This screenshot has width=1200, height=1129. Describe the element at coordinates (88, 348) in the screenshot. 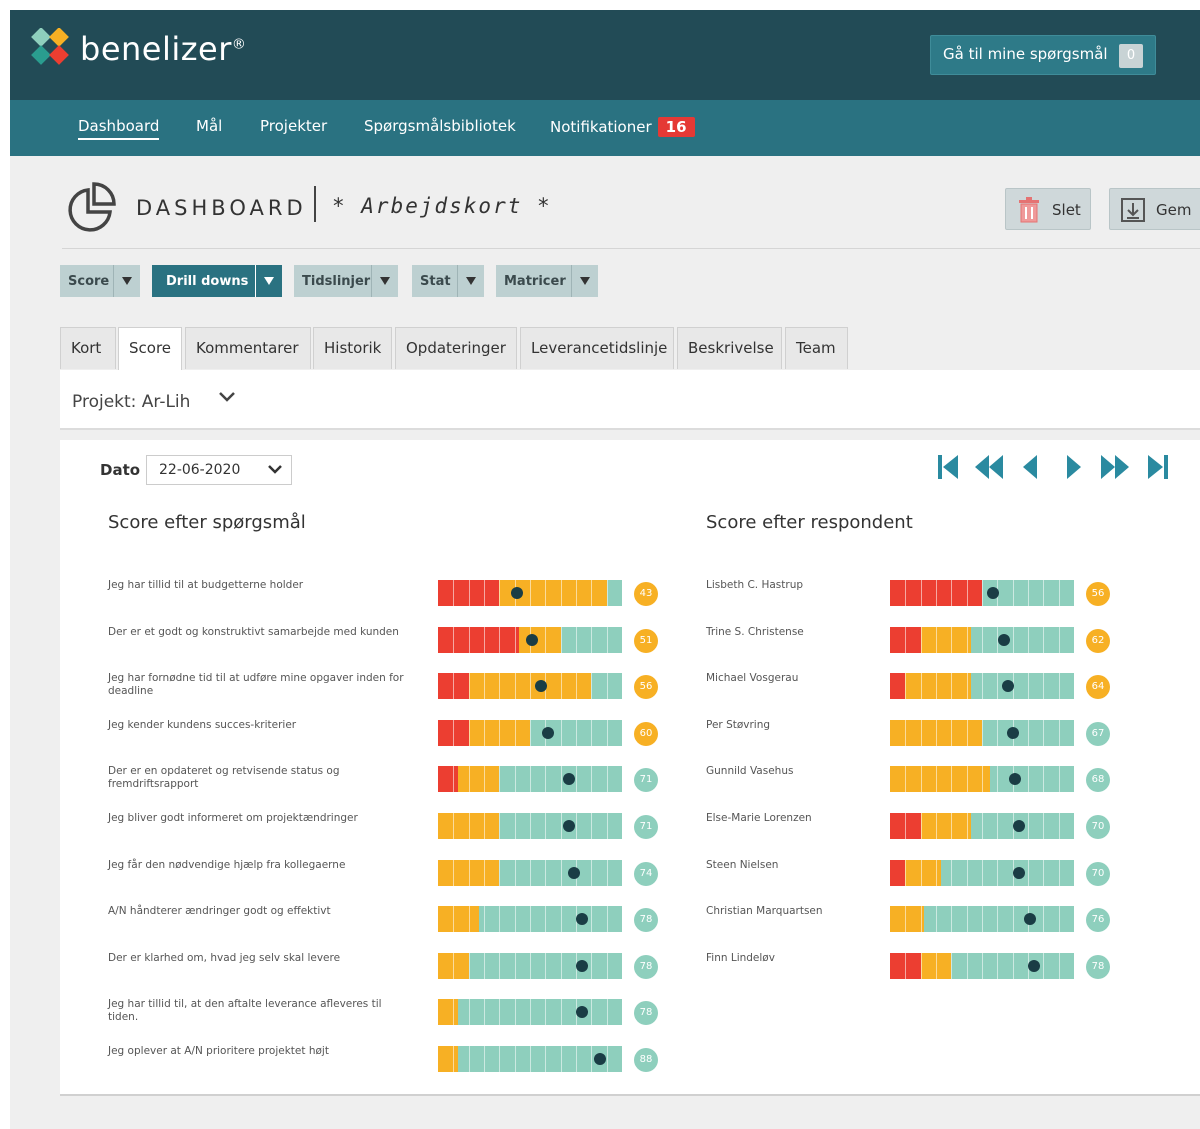

I see `tab-kort: Kort` at that location.